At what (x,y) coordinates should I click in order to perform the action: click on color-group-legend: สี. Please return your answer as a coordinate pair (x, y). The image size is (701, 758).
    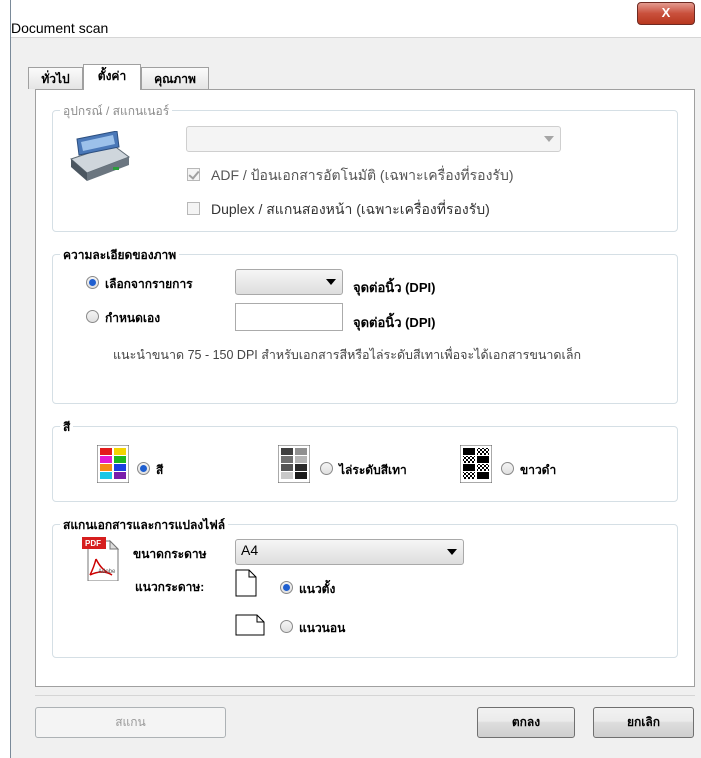
    Looking at the image, I should click on (67, 427).